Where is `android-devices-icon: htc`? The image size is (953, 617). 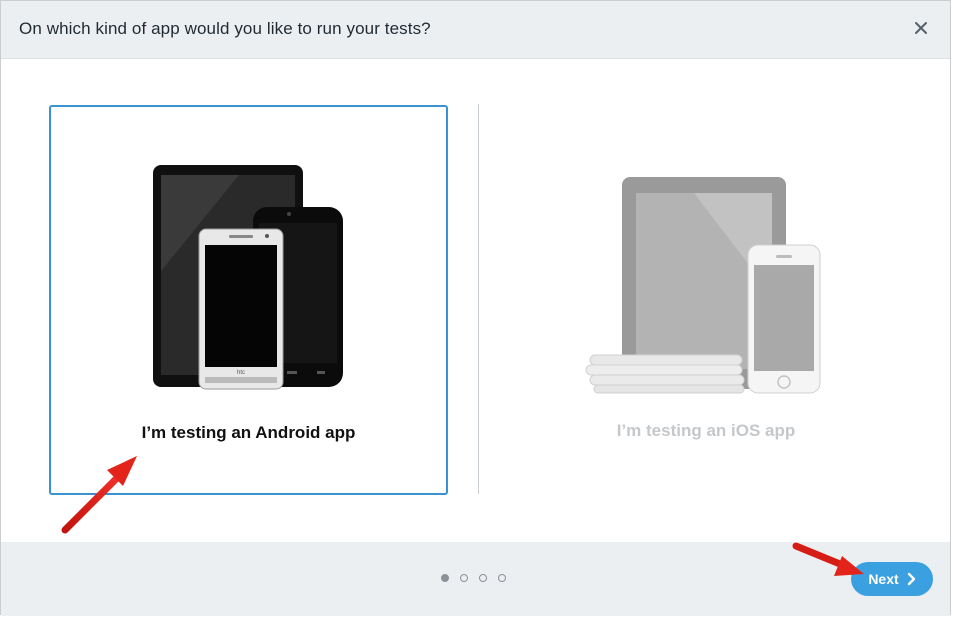 android-devices-icon: htc is located at coordinates (248, 277).